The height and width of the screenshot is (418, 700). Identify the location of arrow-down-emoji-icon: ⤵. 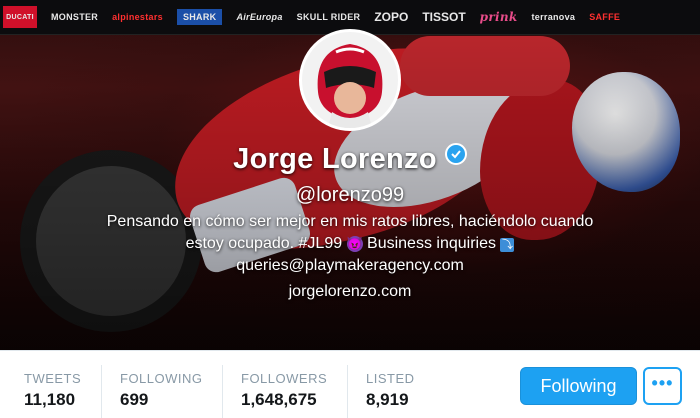
(507, 245).